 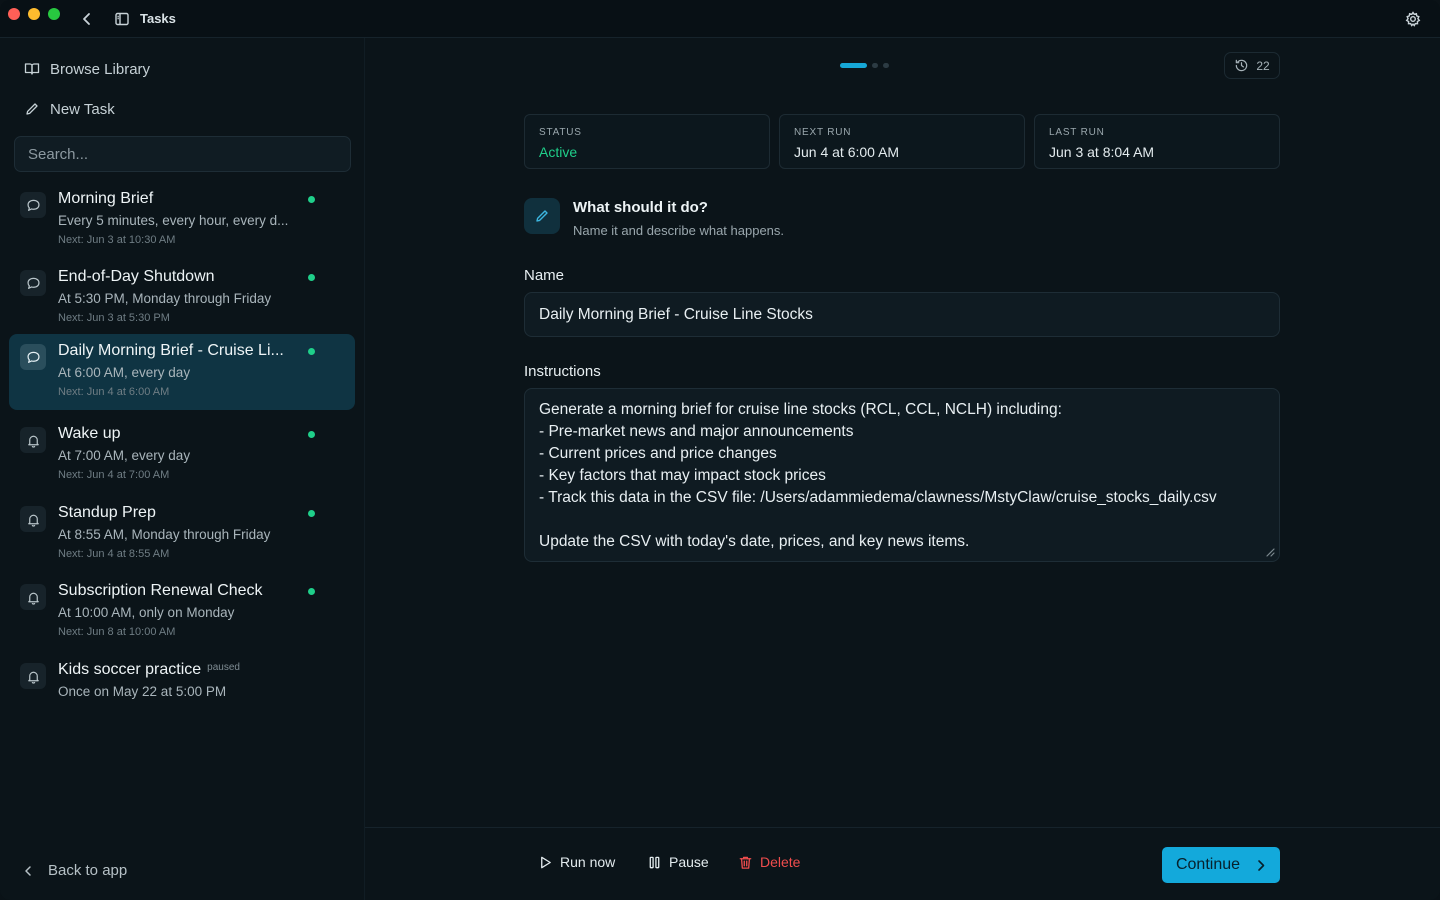 I want to click on chevron-right-icon, so click(x=1261, y=865).